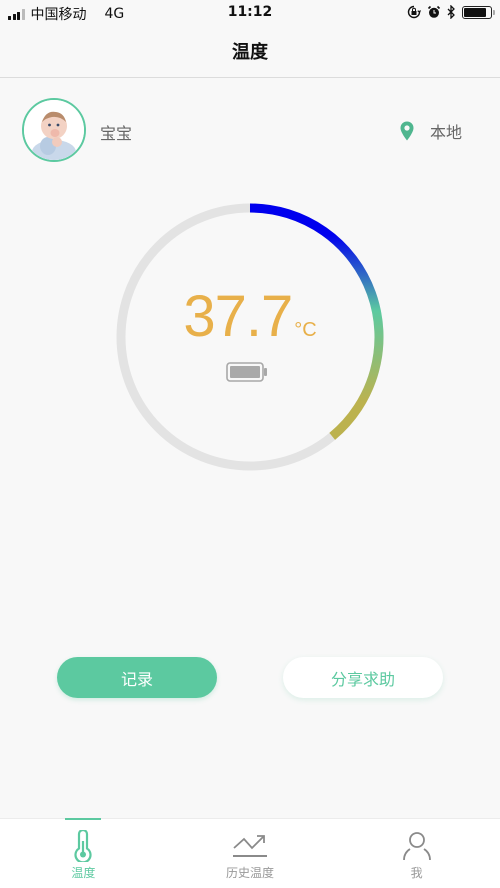 The height and width of the screenshot is (888, 500). I want to click on status-bar: 中国移动 4G 11:12, so click(250, 13).